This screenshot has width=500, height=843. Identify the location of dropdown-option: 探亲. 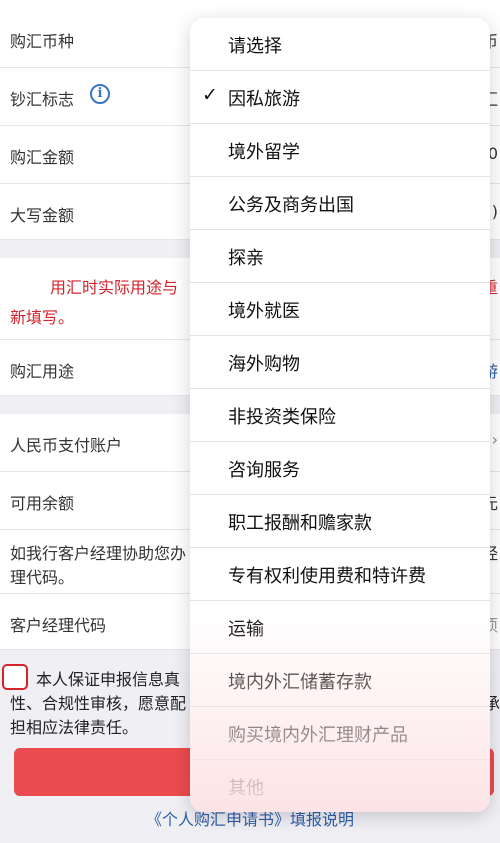
(340, 256).